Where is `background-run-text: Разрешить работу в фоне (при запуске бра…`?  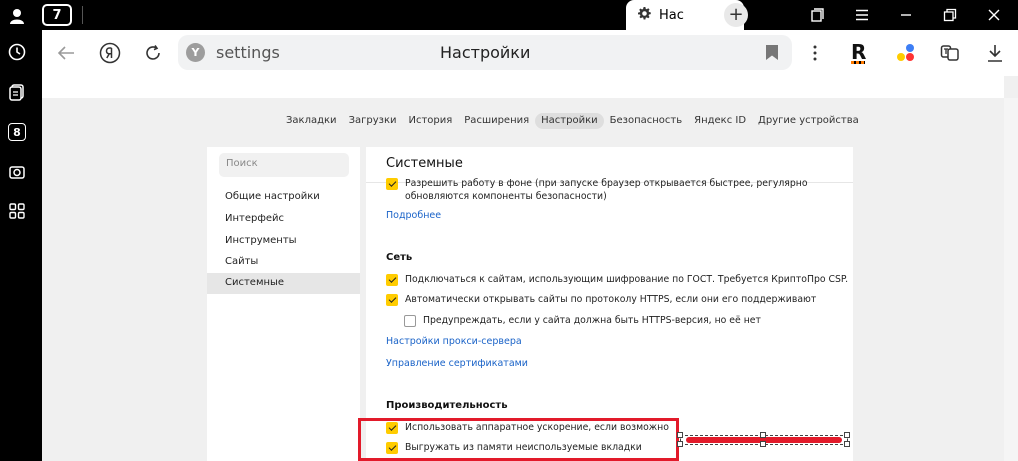
background-run-text: Разрешить работу в фоне (при запуске бра… is located at coordinates (606, 190).